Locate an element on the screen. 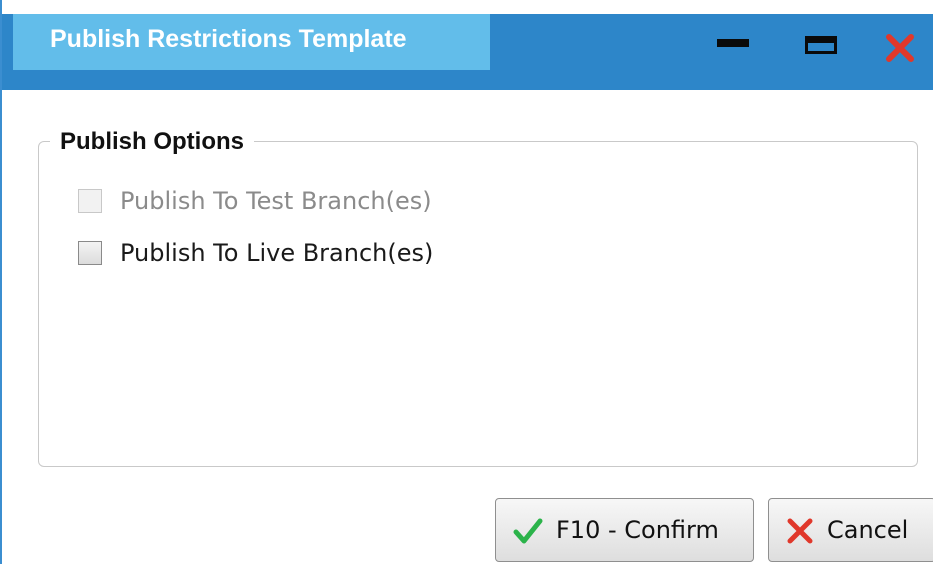 The height and width of the screenshot is (564, 933). title-tab: Publish Restrictions Template is located at coordinates (251, 42).